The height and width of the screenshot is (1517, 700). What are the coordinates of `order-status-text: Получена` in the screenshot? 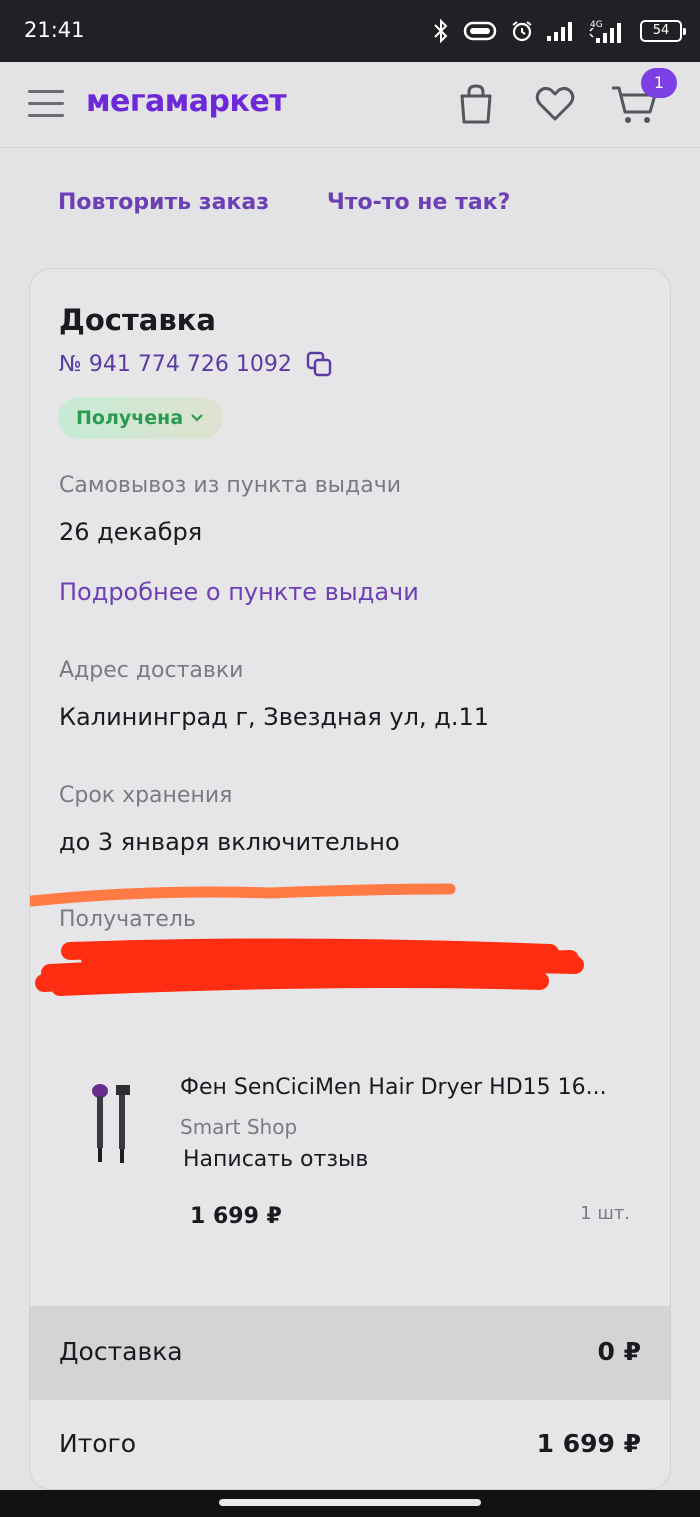 It's located at (130, 418).